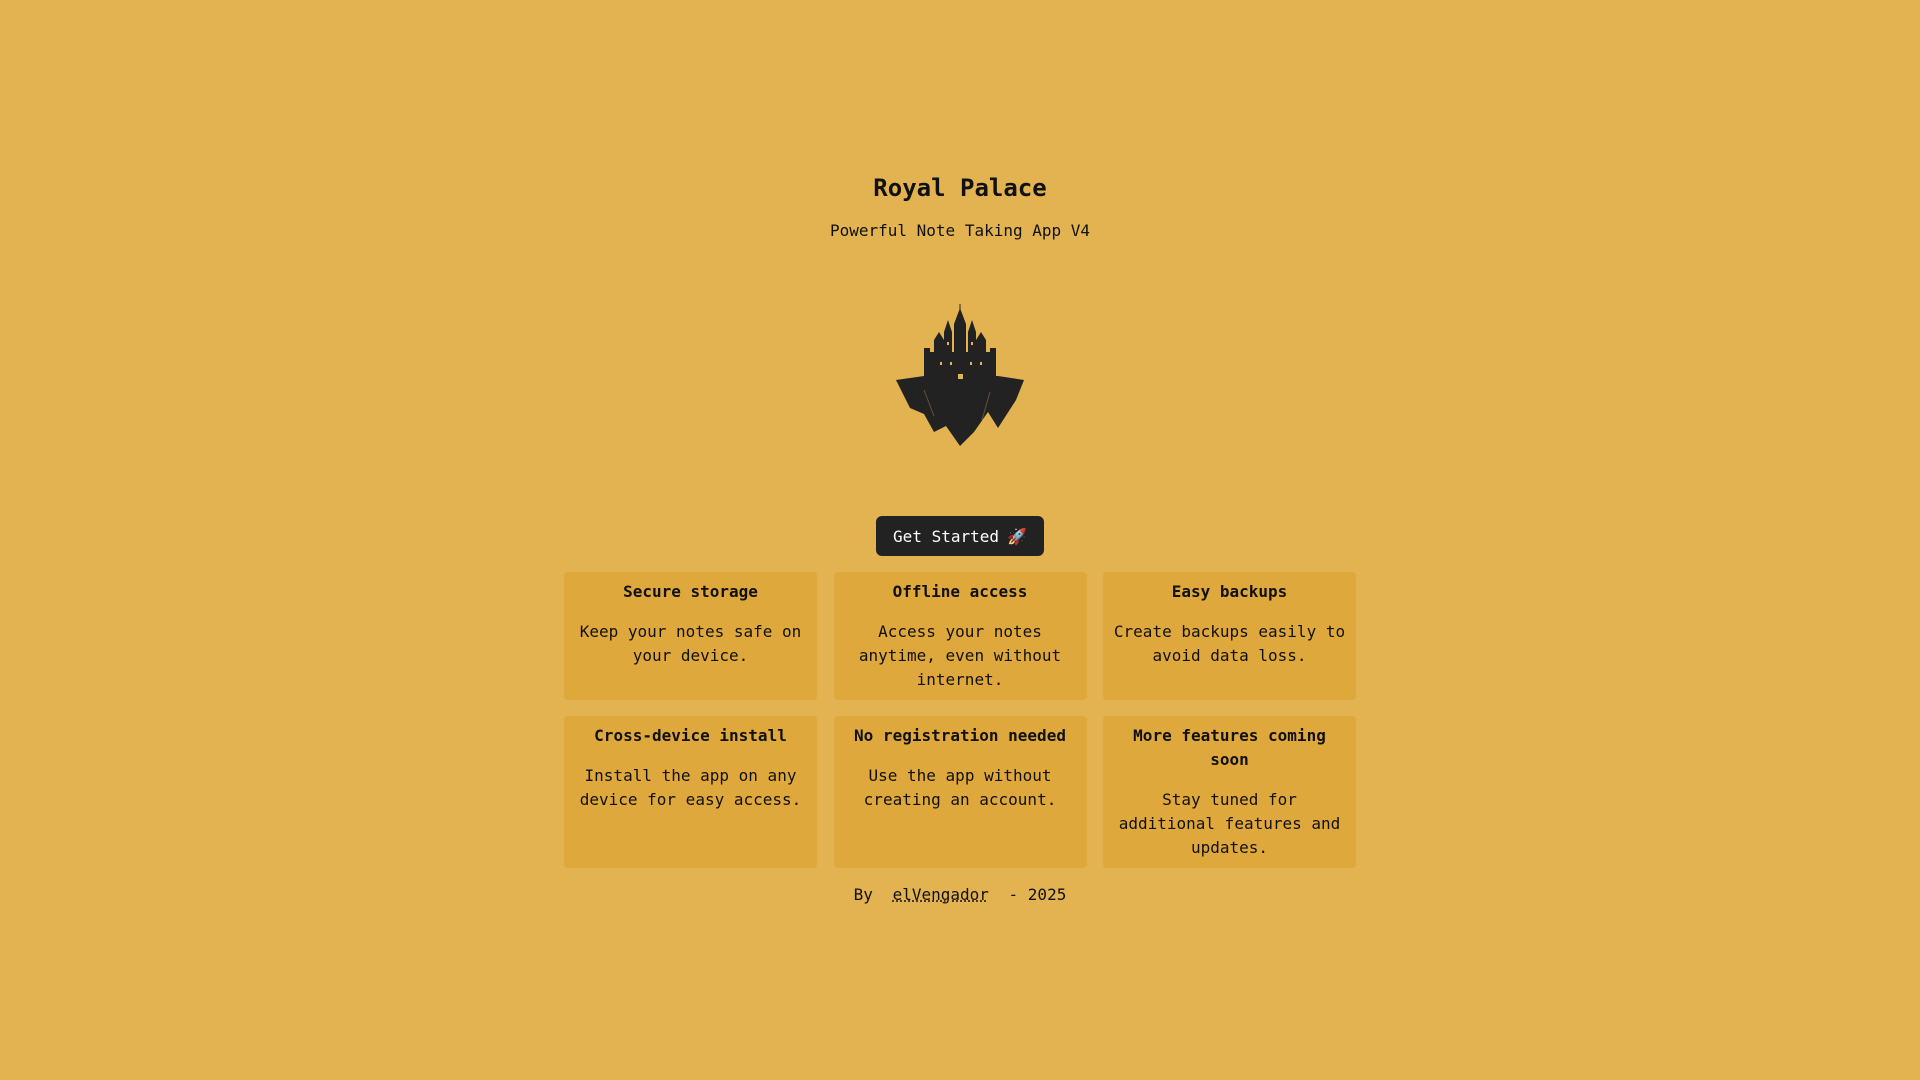 The height and width of the screenshot is (1080, 1920). Describe the element at coordinates (960, 230) in the screenshot. I see `page-subtitle: Powerful Note Taking App V4` at that location.